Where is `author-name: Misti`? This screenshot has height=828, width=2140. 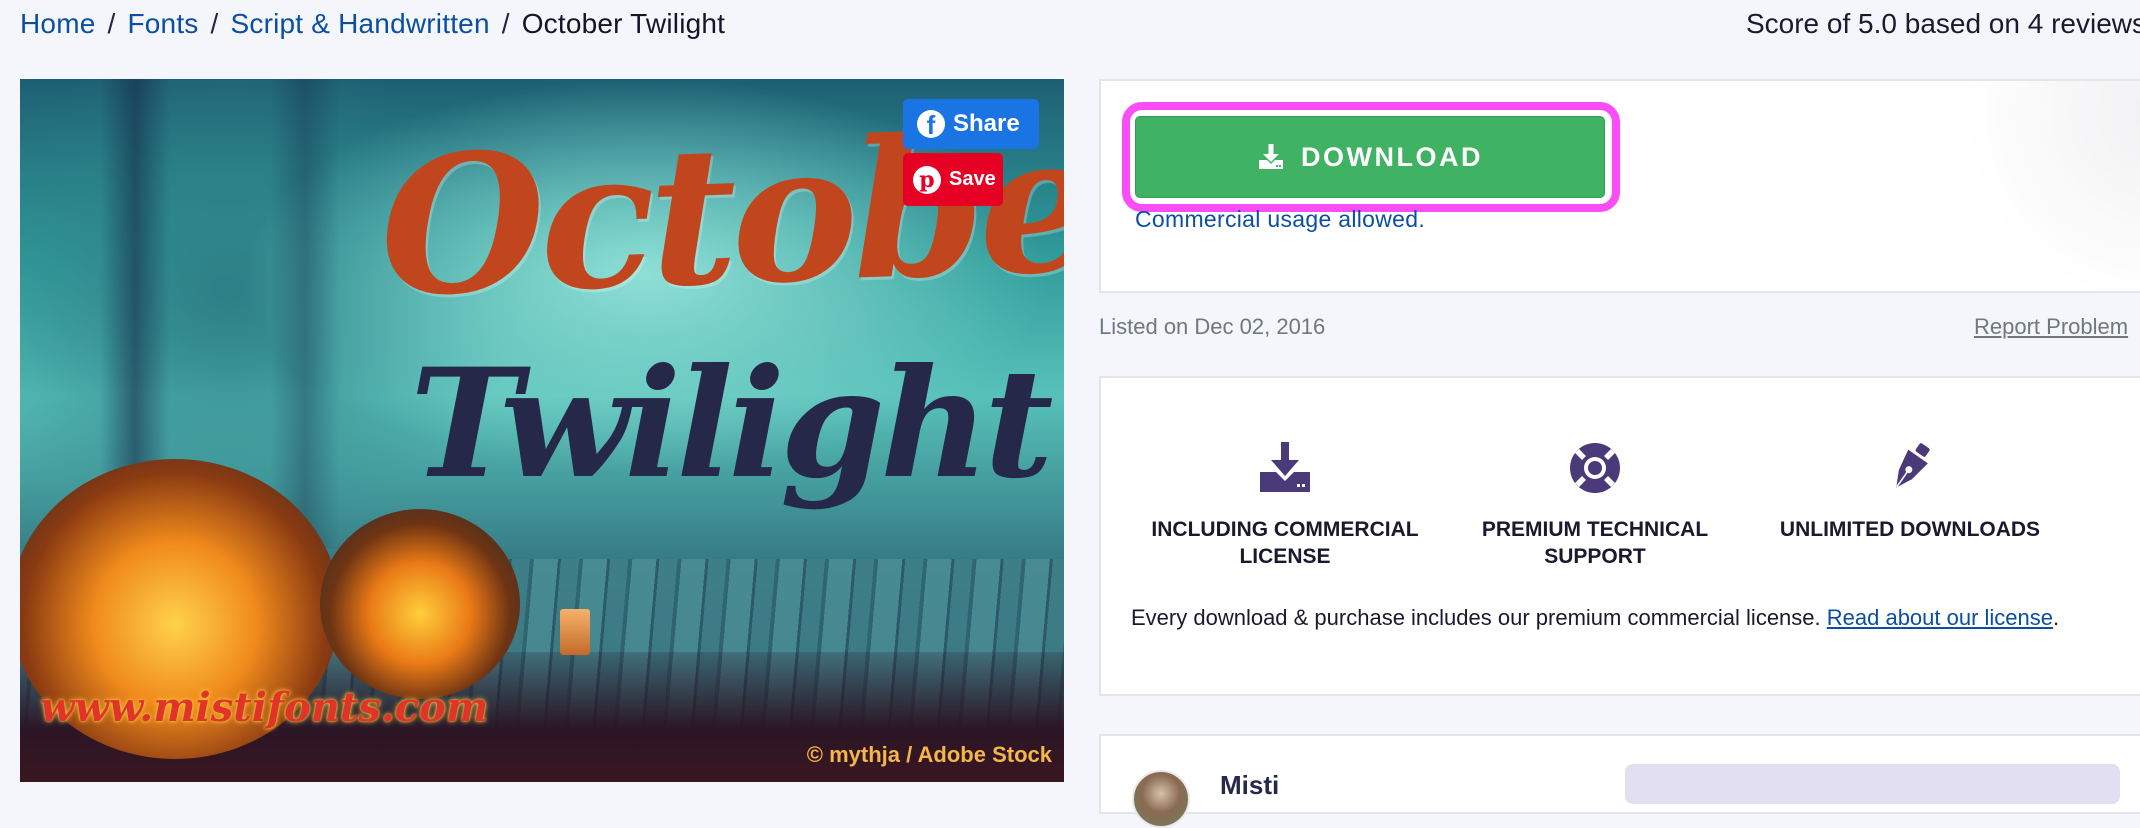 author-name: Misti is located at coordinates (1249, 785).